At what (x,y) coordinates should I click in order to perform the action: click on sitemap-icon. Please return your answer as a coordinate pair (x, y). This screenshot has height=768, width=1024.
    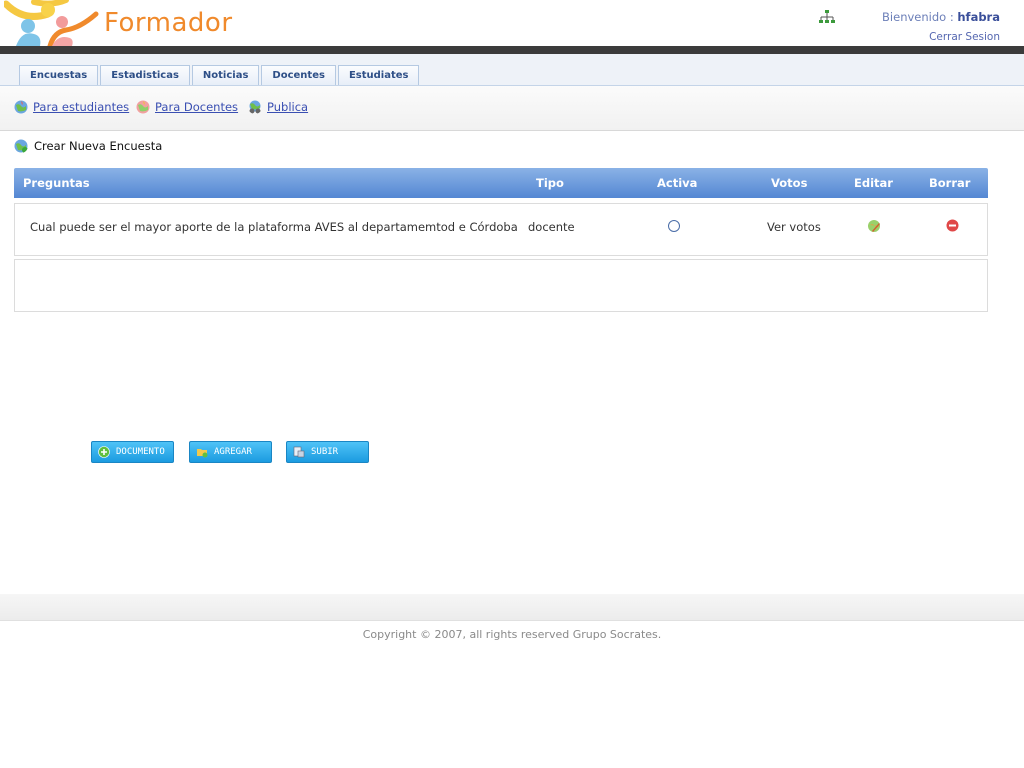
    Looking at the image, I should click on (827, 17).